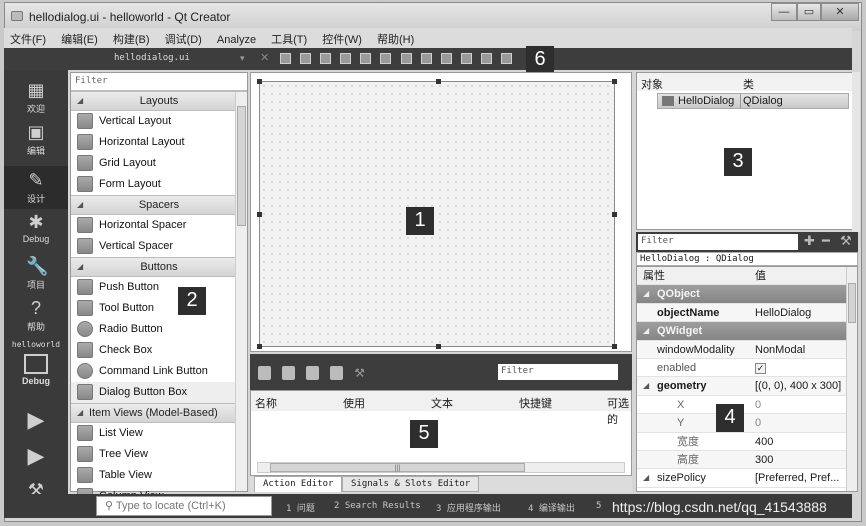 The width and height of the screenshot is (866, 526). I want to click on widget-filter-input: Filter, so click(159, 82).